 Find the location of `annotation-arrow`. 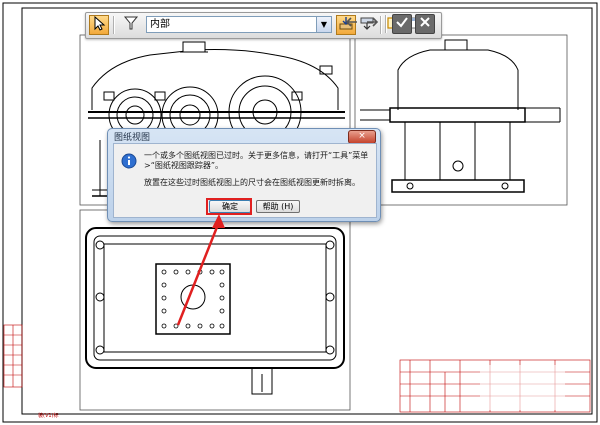

annotation-arrow is located at coordinates (200, 270).